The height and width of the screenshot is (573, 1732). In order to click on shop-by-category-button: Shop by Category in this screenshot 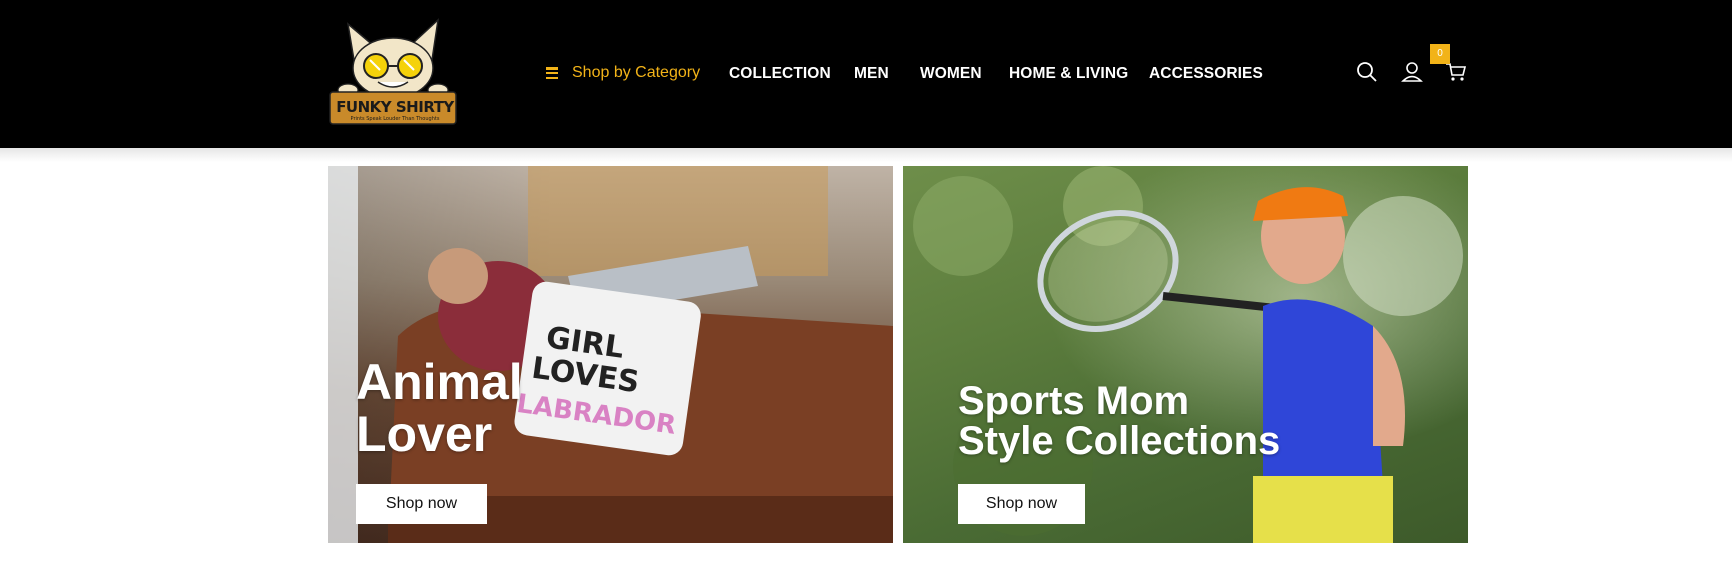, I will do `click(623, 73)`.